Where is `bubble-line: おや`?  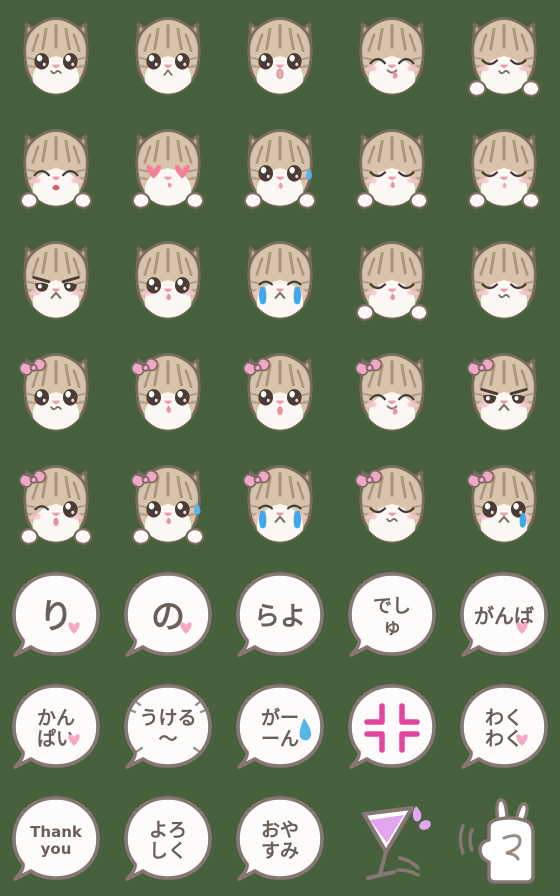
bubble-line: おや is located at coordinates (280, 830).